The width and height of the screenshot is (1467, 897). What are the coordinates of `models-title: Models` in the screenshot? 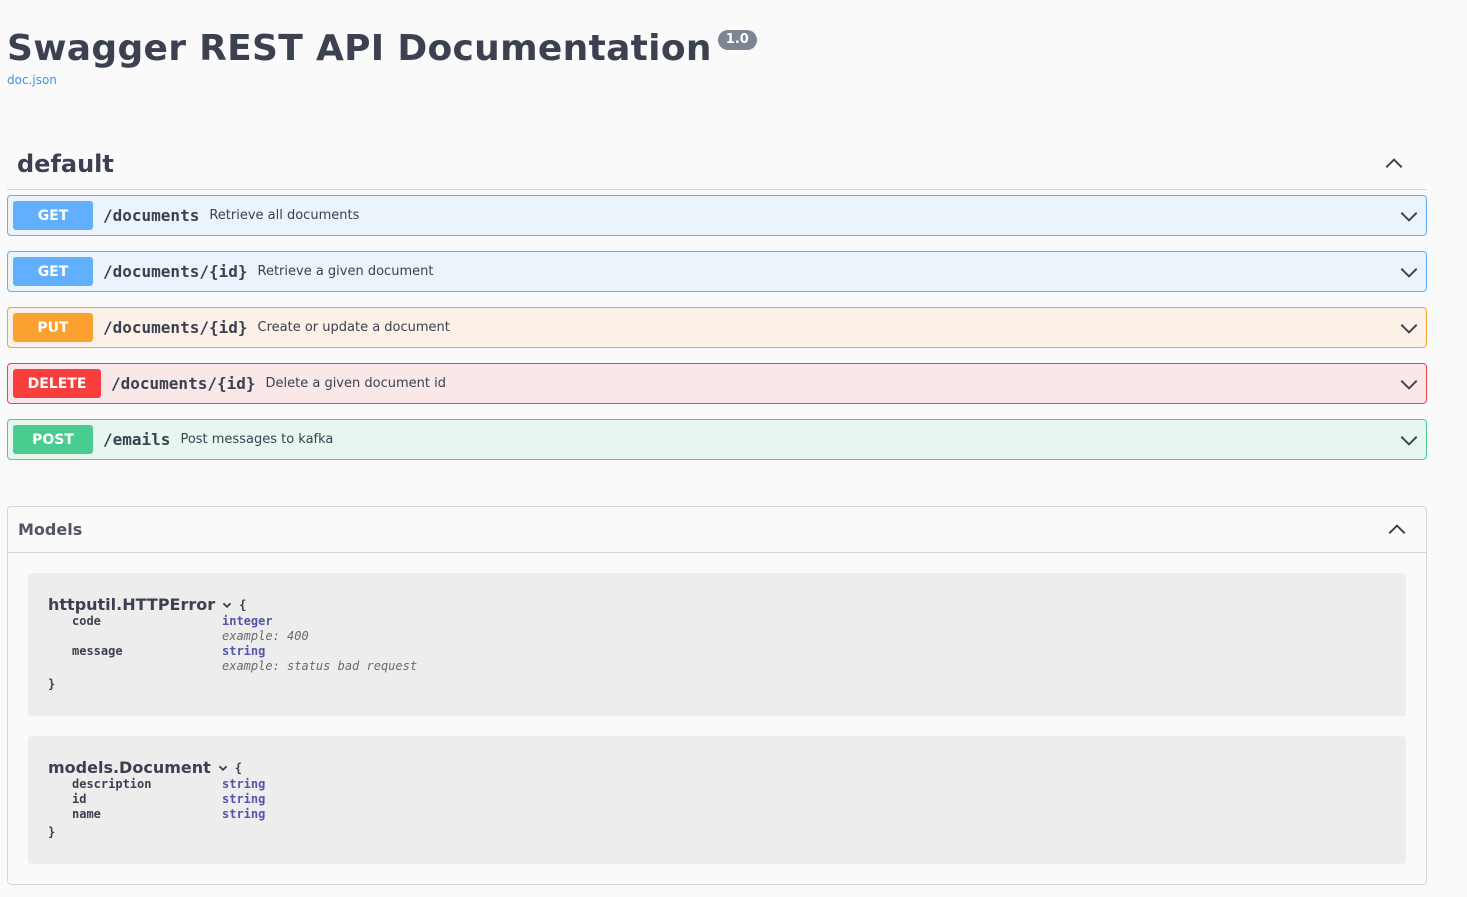 It's located at (50, 529).